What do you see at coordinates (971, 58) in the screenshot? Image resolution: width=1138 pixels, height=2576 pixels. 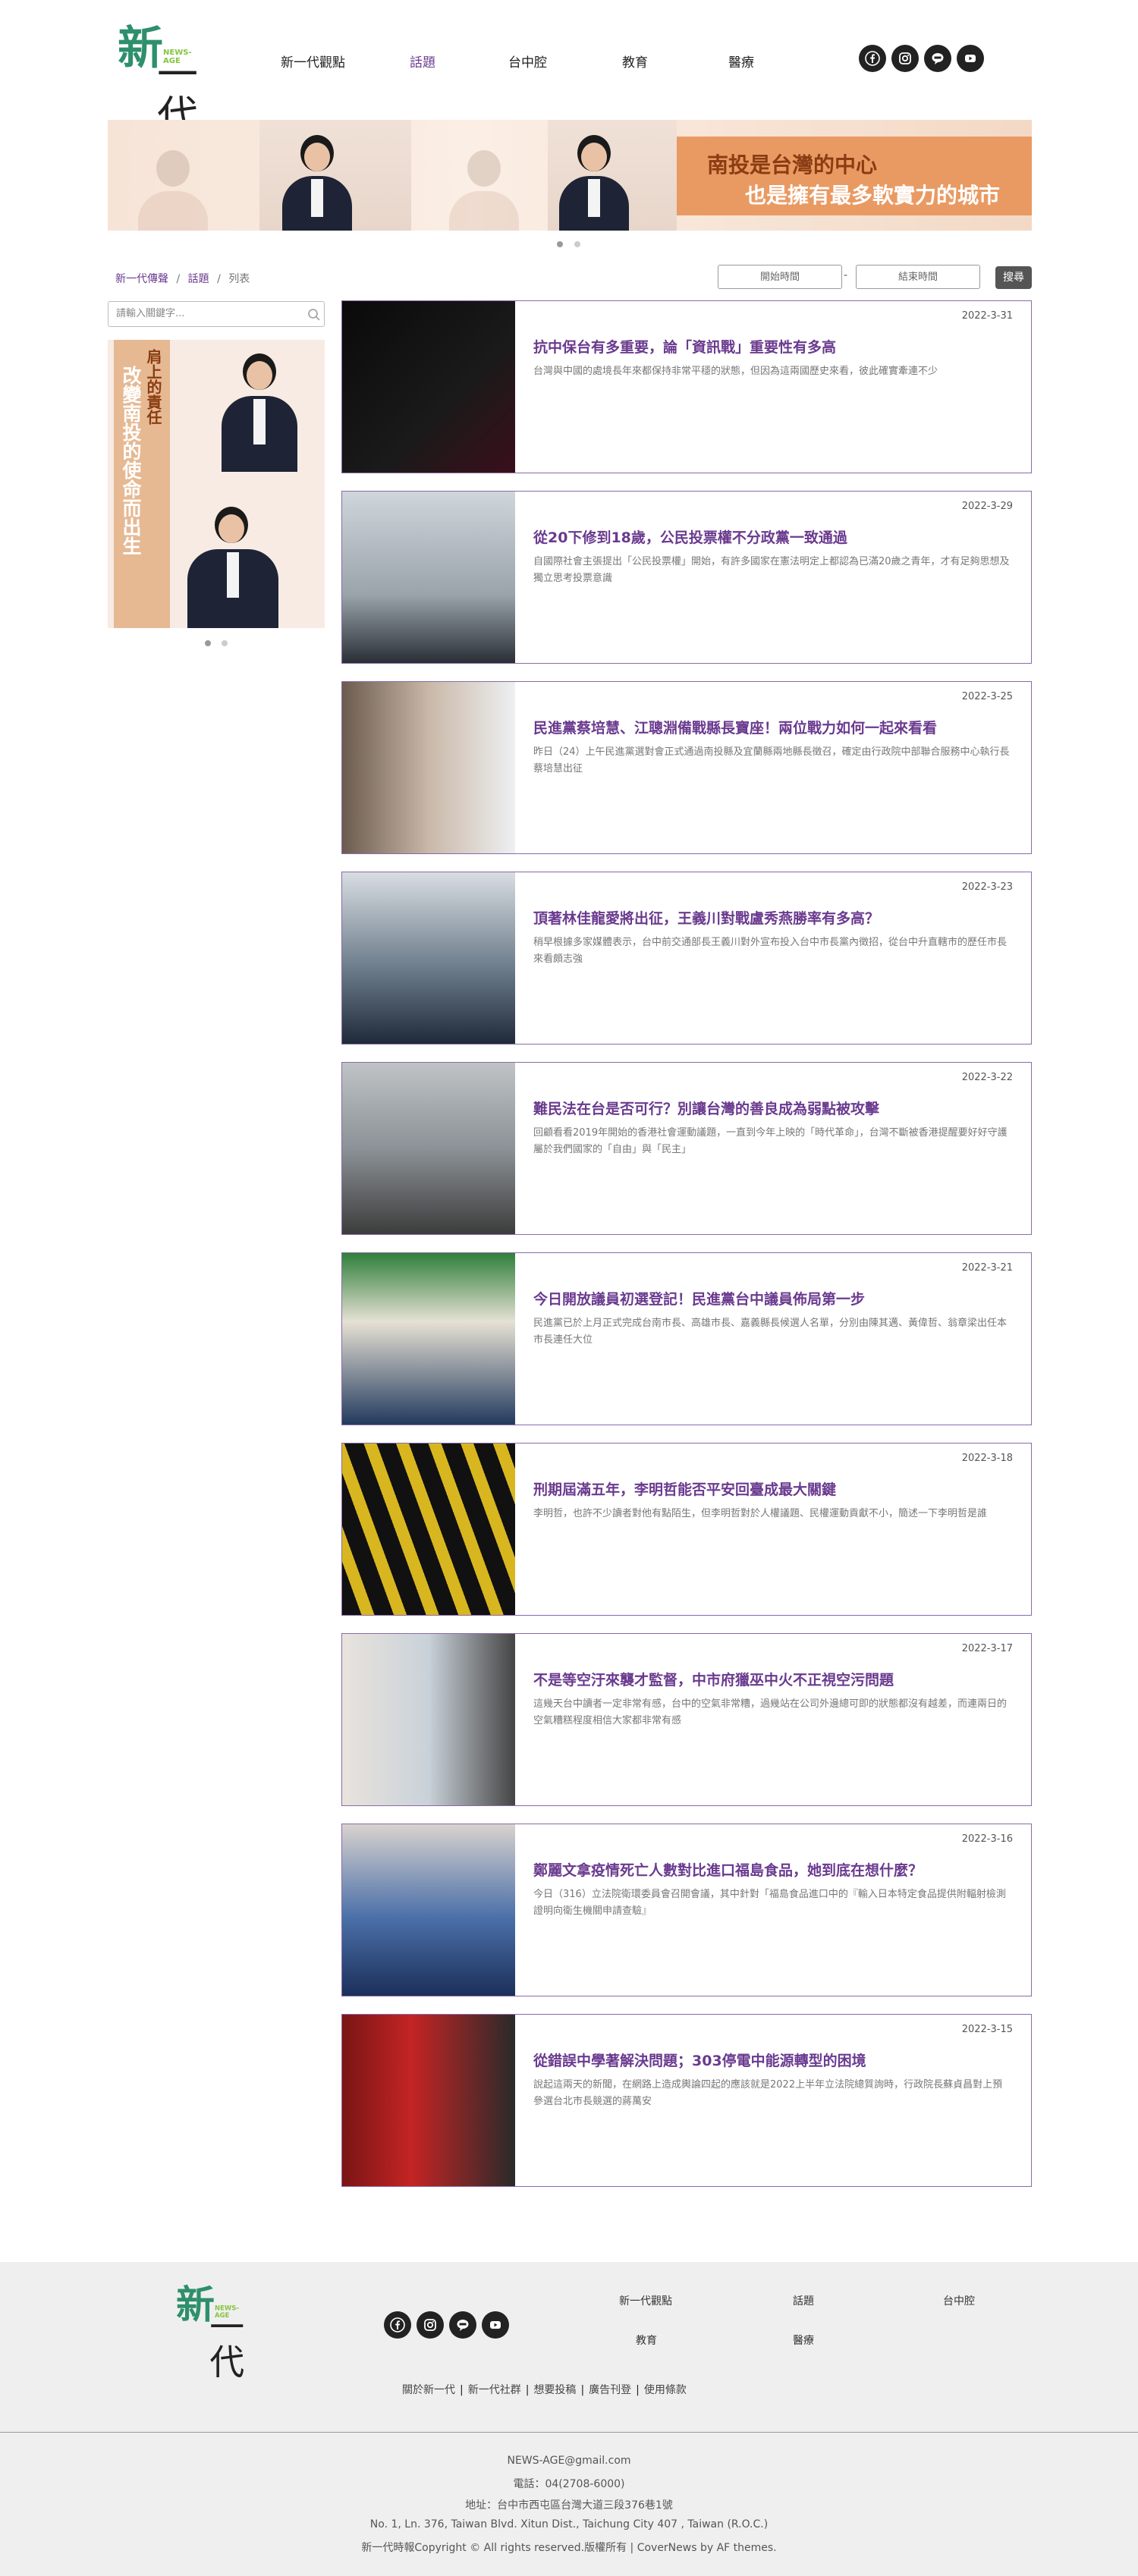 I see `youtube-icon` at bounding box center [971, 58].